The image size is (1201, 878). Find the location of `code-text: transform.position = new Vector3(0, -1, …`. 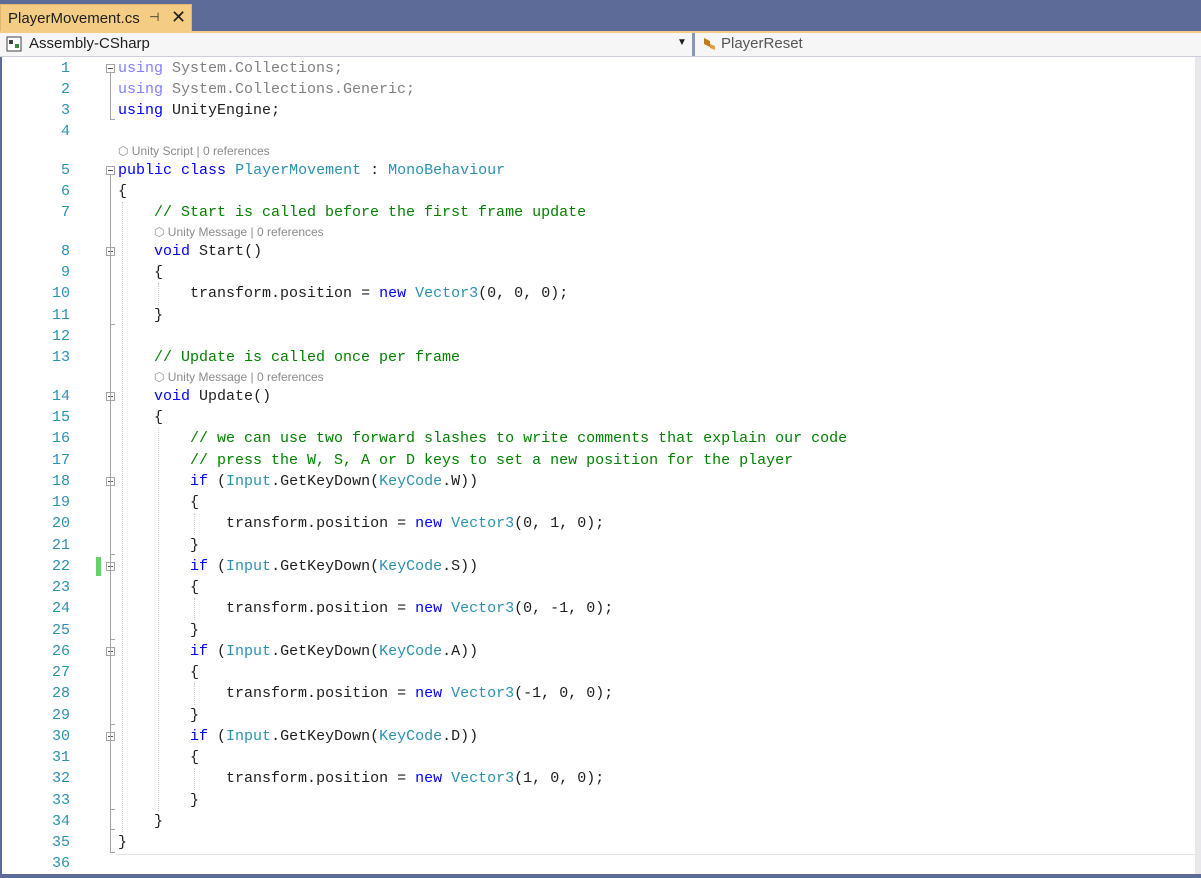

code-text: transform.position = new Vector3(0, -1, … is located at coordinates (365, 608).